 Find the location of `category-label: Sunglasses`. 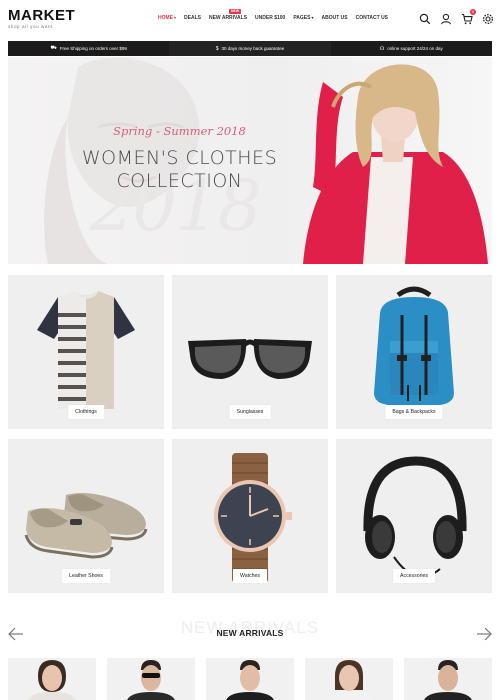

category-label: Sunglasses is located at coordinates (250, 412).